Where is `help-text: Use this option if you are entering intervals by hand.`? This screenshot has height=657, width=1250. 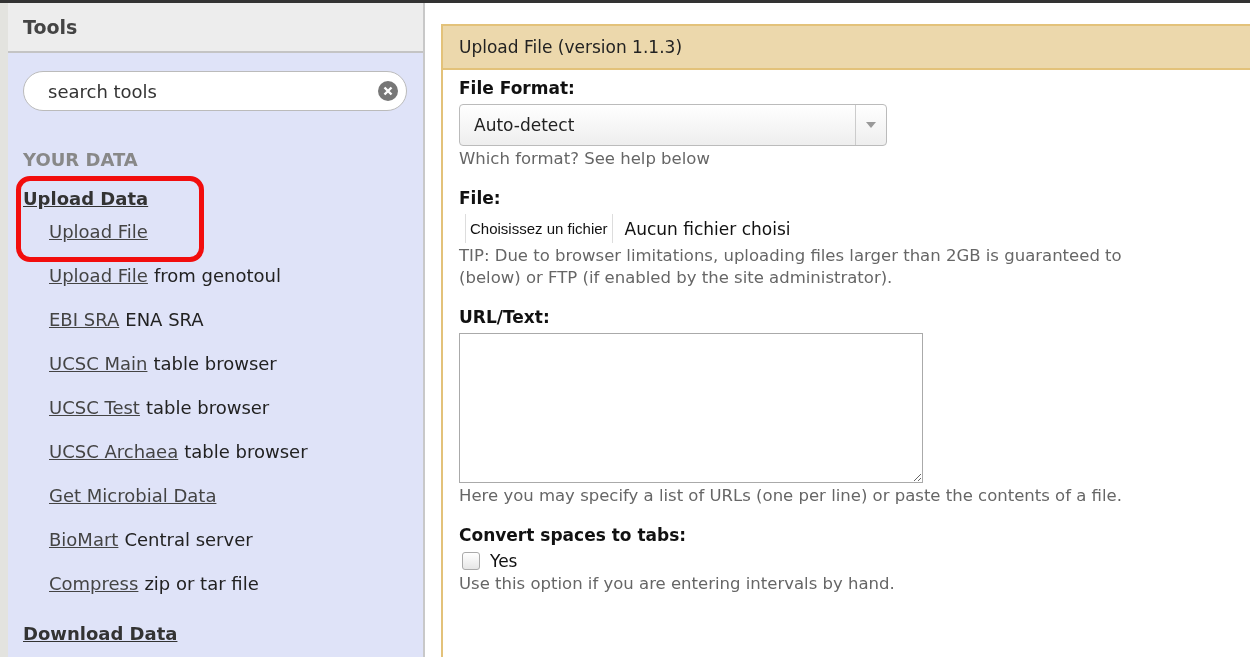
help-text: Use this option if you are entering intervals by hand. is located at coordinates (677, 583).